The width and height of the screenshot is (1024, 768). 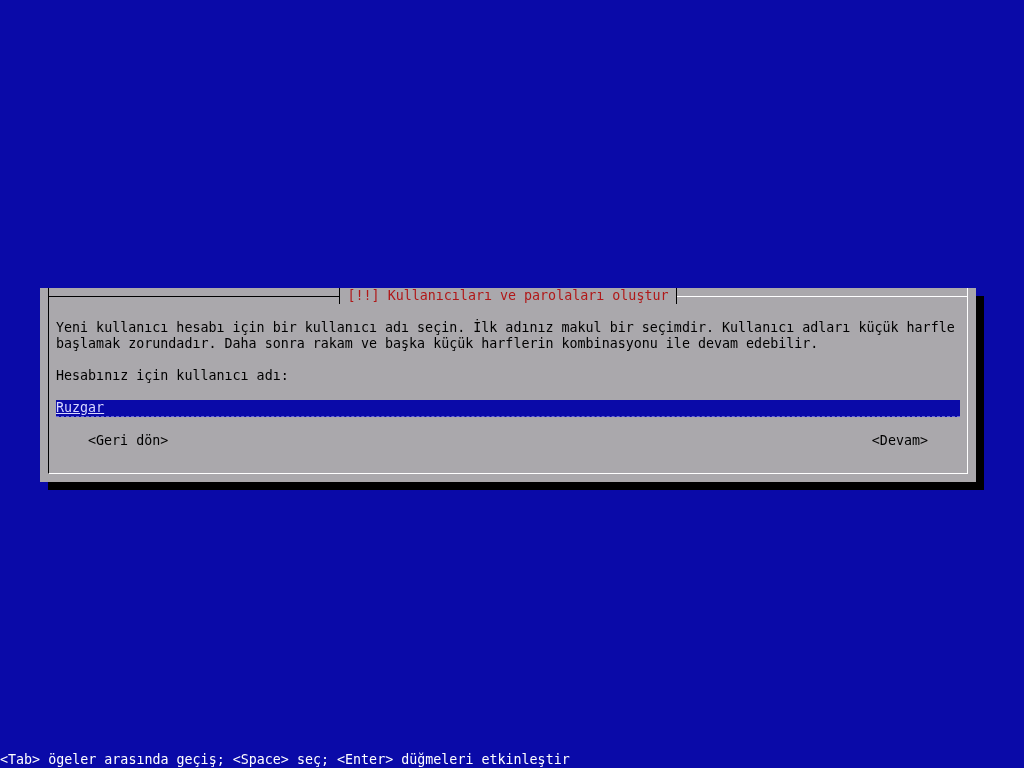 I want to click on dialog-button: <Devam>, so click(x=899, y=441).